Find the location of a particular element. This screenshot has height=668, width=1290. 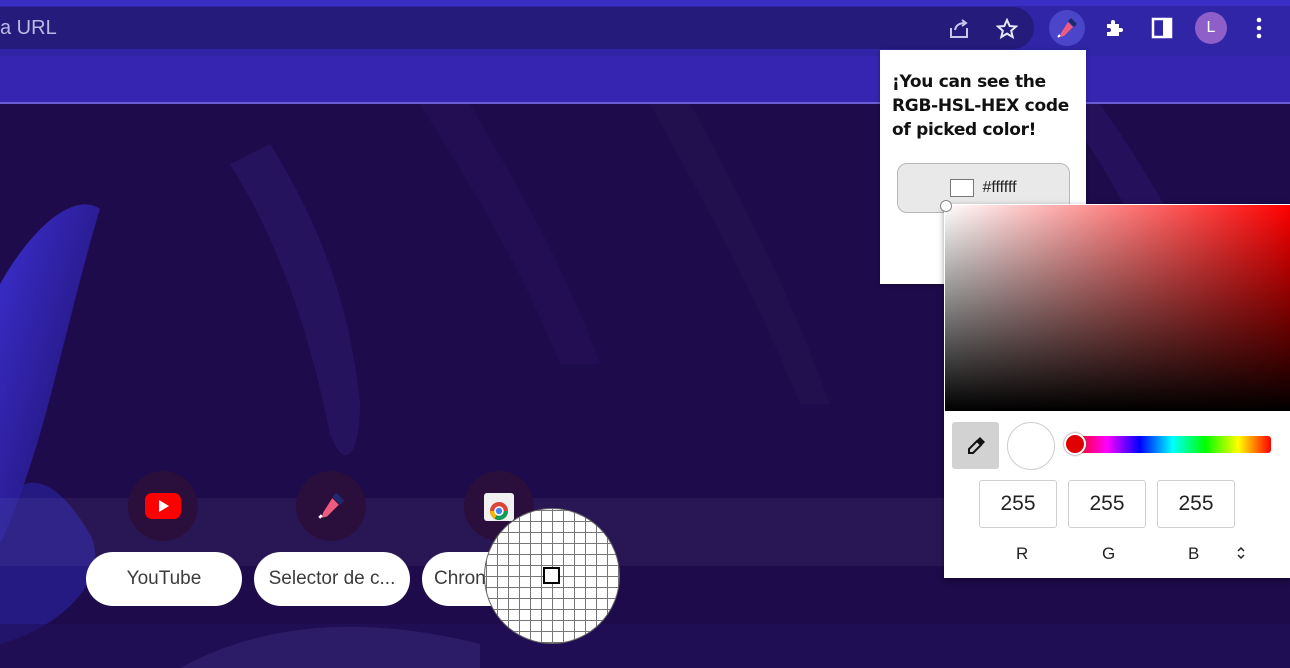

saturation-knob is located at coordinates (946, 206).